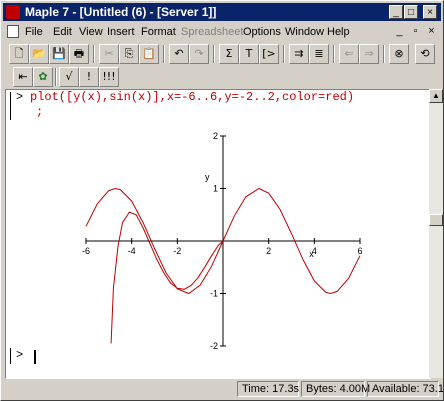 The image size is (444, 401). I want to click on minimize-button: _, so click(396, 12).